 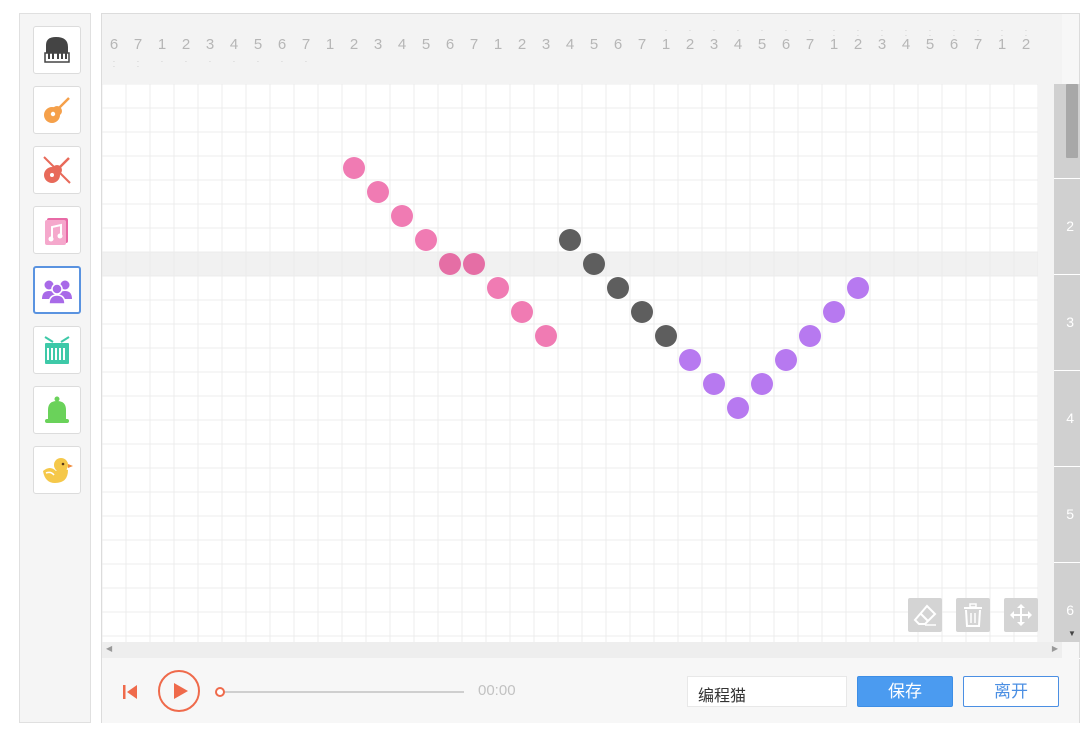 I want to click on progress-track, so click(x=341, y=692).